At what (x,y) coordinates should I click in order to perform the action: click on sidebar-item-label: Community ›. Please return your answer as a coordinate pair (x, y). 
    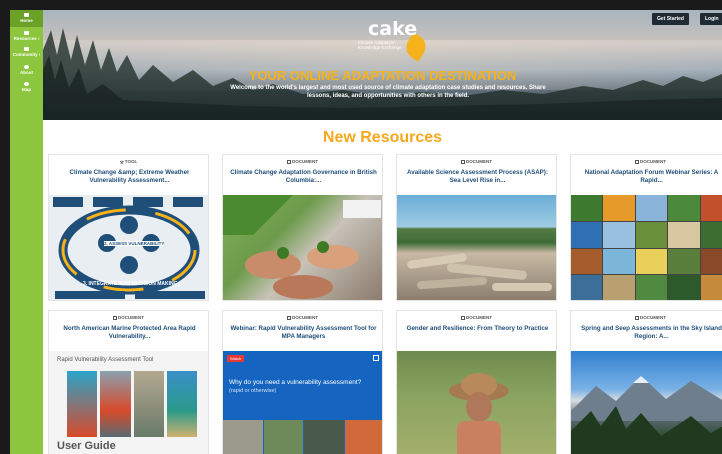
    Looking at the image, I should click on (26, 54).